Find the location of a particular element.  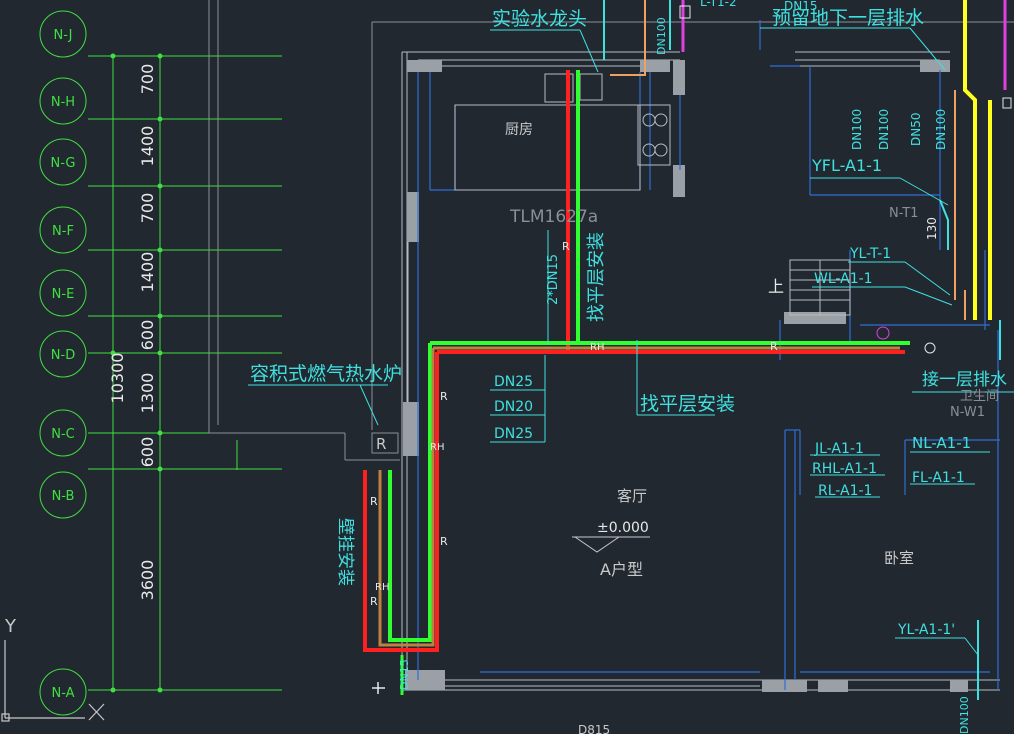

axis-label: N-E is located at coordinates (63, 294).